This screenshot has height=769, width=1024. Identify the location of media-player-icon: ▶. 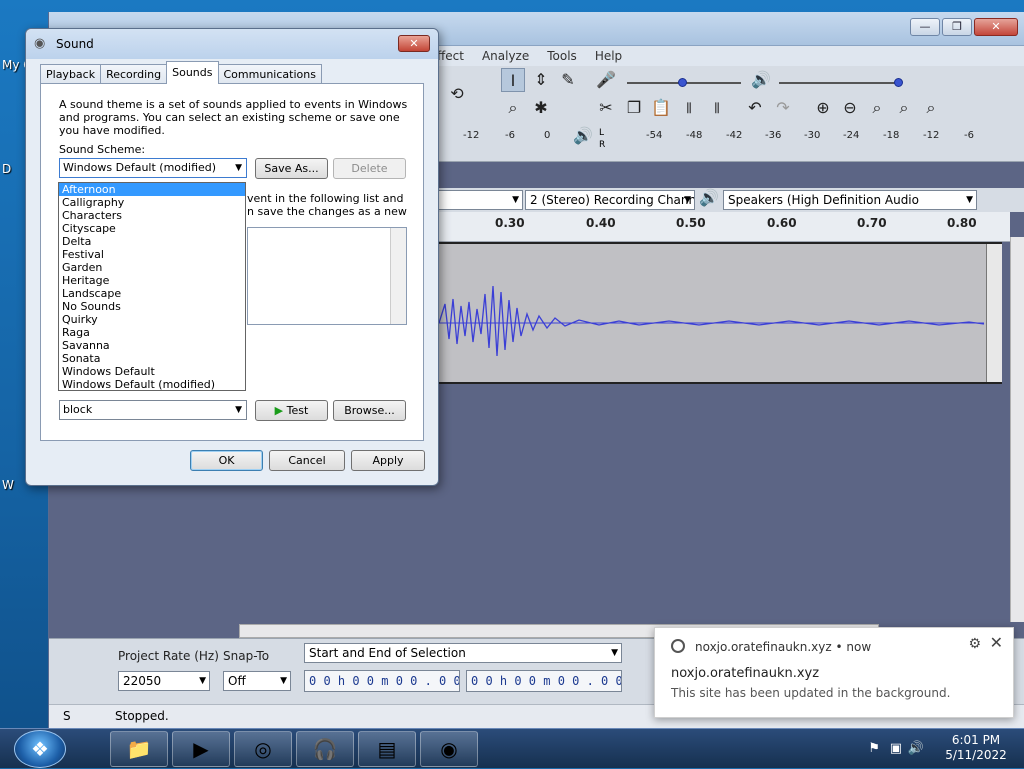
(201, 749).